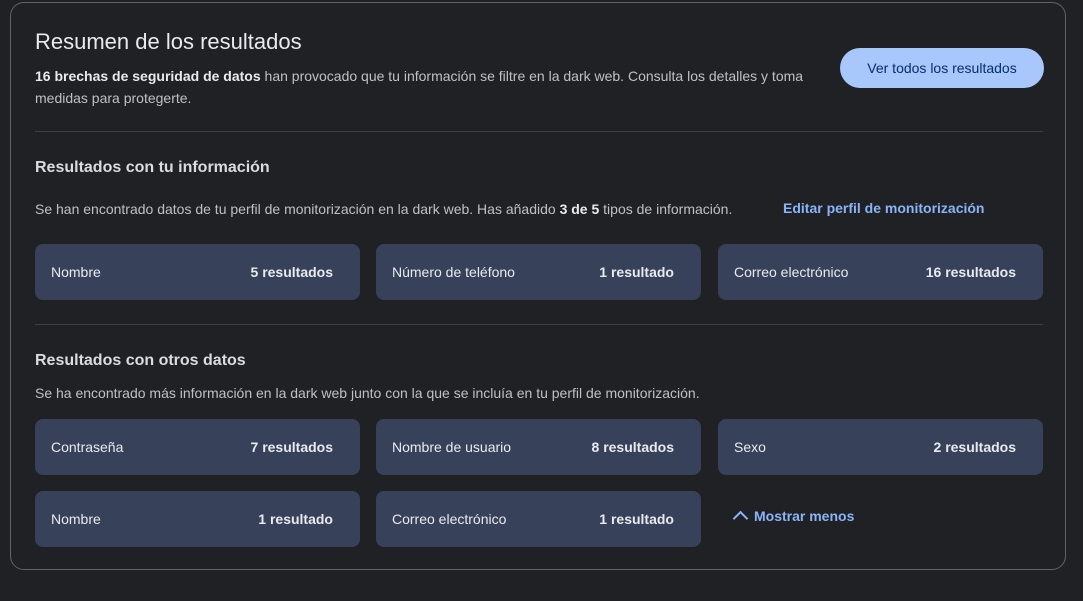 The image size is (1083, 601). What do you see at coordinates (880, 272) in the screenshot?
I see `result-tile-email: Correo electrónico 16 resultados` at bounding box center [880, 272].